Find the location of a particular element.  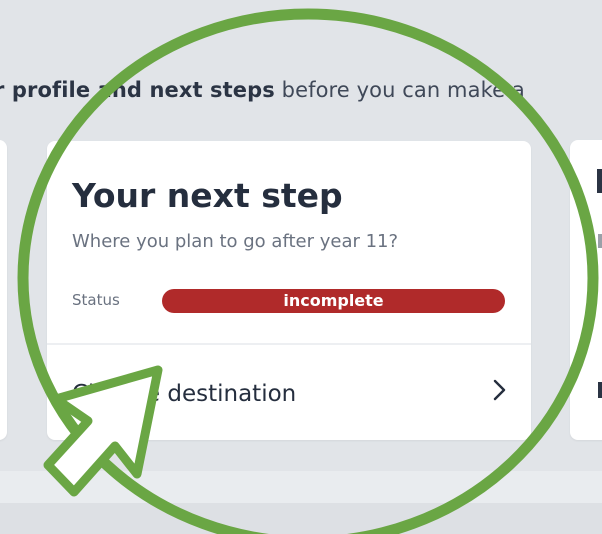

next-card-action-fragment is located at coordinates (600, 390).